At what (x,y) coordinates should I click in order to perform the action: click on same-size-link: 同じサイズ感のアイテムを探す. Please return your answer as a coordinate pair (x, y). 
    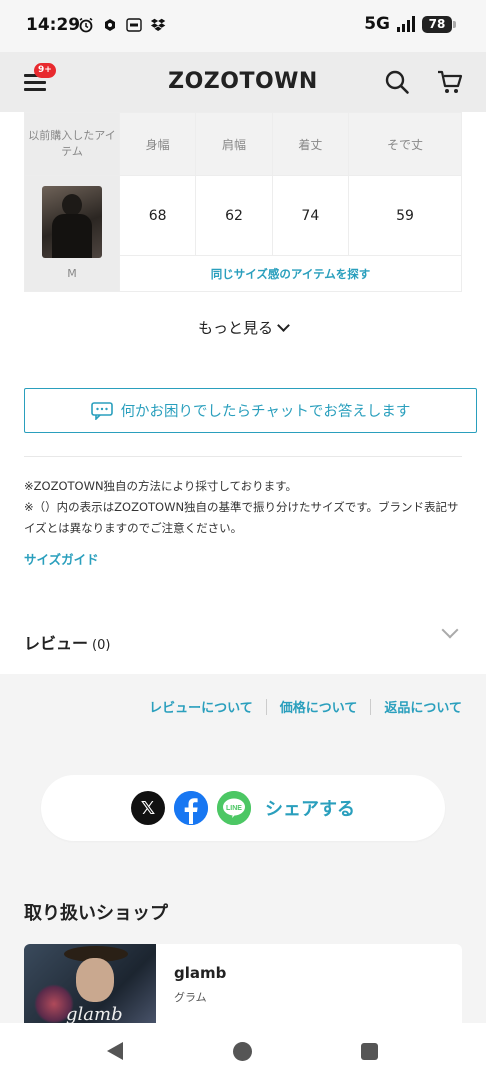
    Looking at the image, I should click on (290, 273).